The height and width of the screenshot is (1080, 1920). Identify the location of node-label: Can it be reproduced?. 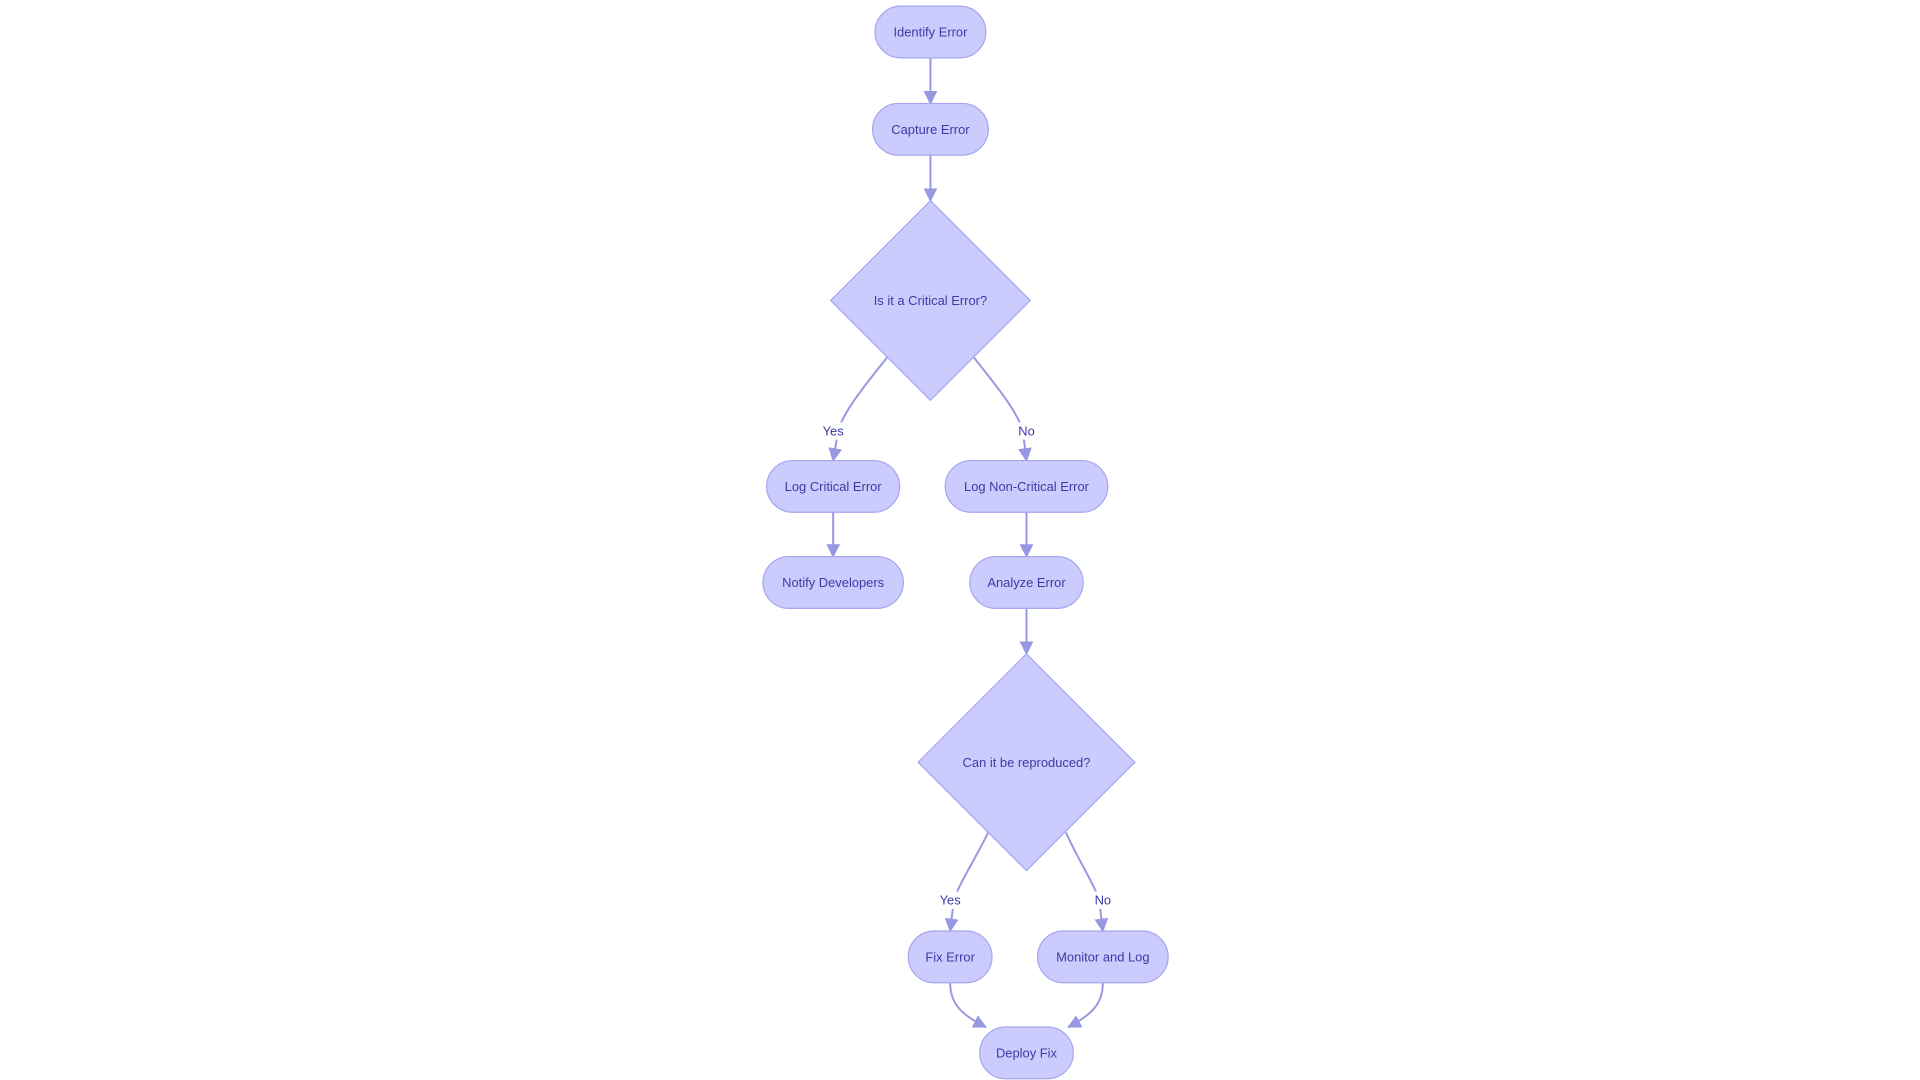
(1027, 762).